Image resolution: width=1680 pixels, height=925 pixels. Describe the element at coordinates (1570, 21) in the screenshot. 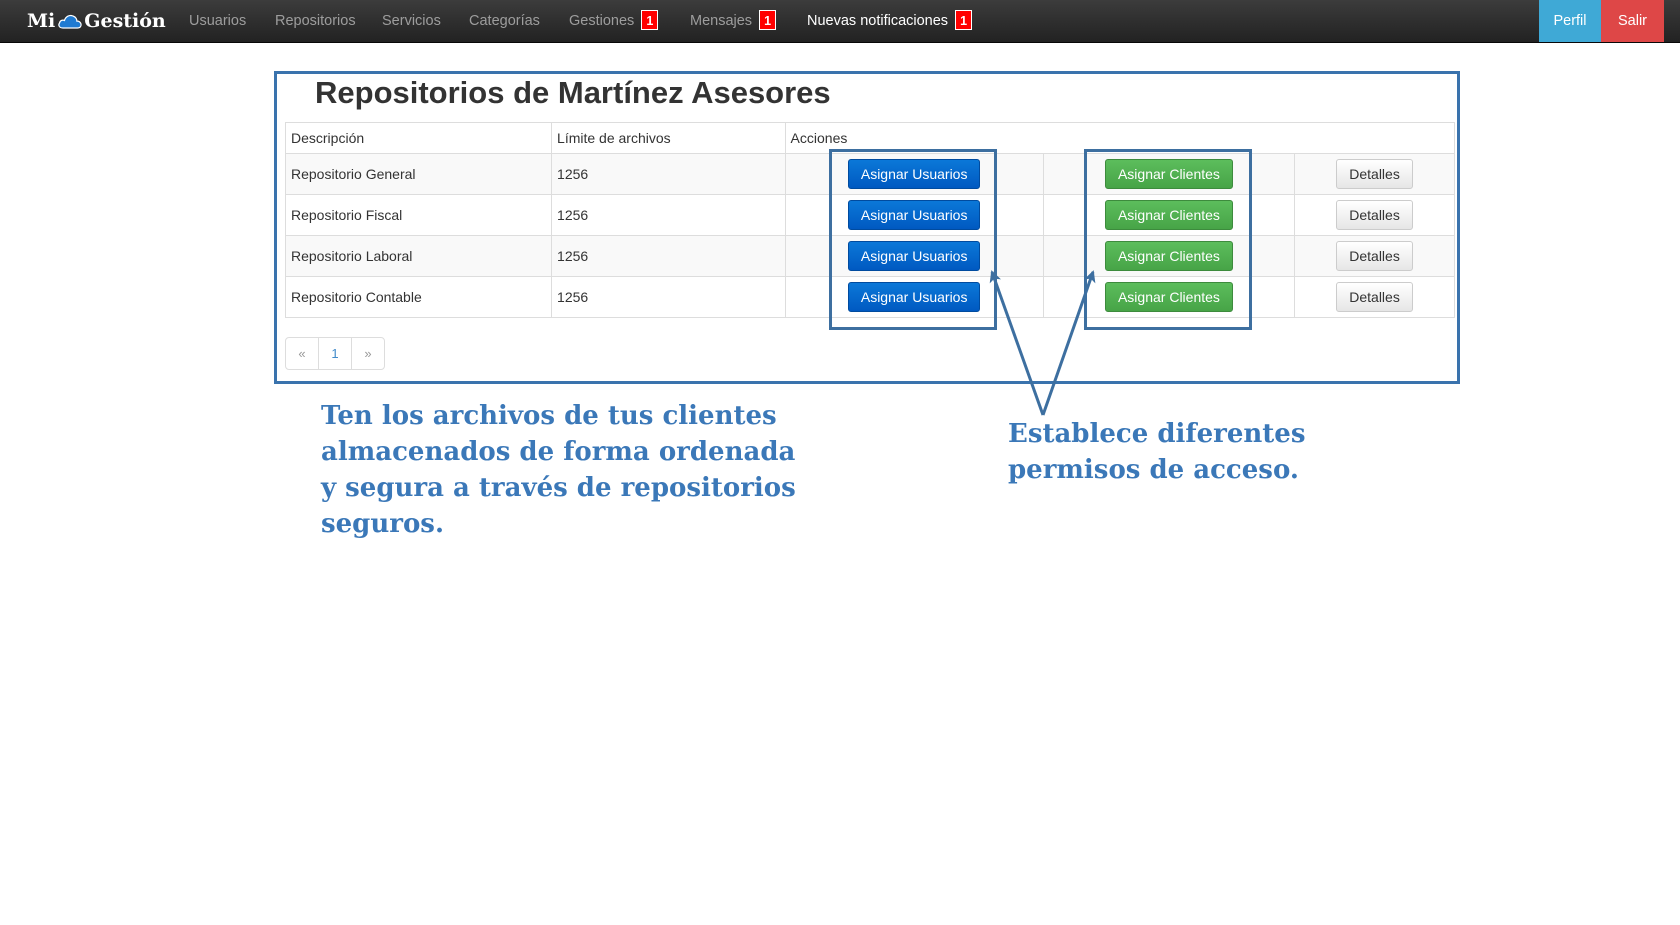

I see `perfil-button: Perfil` at that location.